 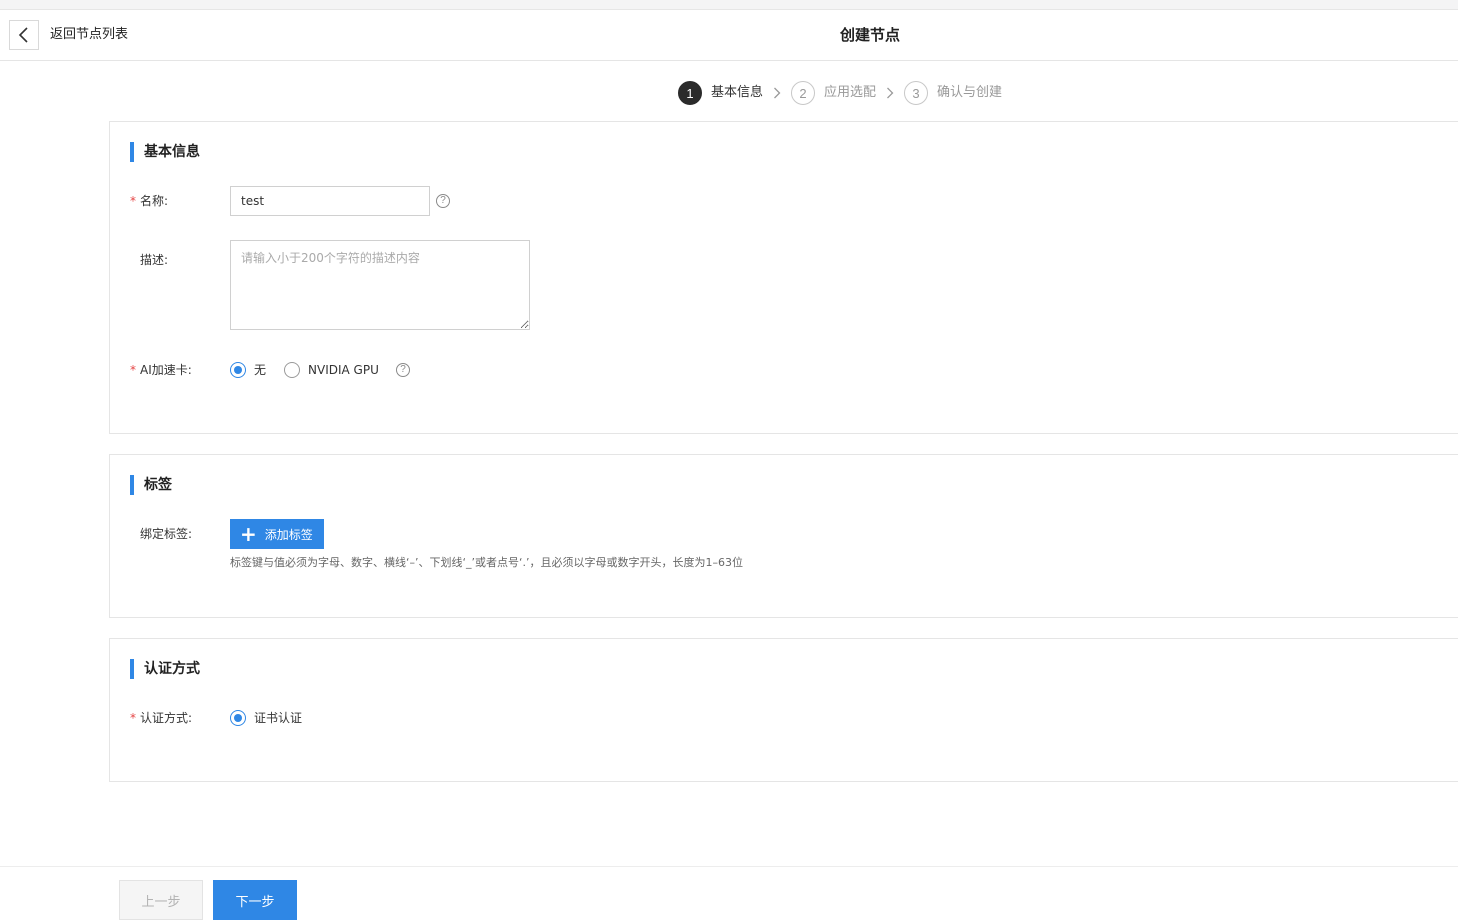 I want to click on footer-bar: 上一步 下一步, so click(x=729, y=894).